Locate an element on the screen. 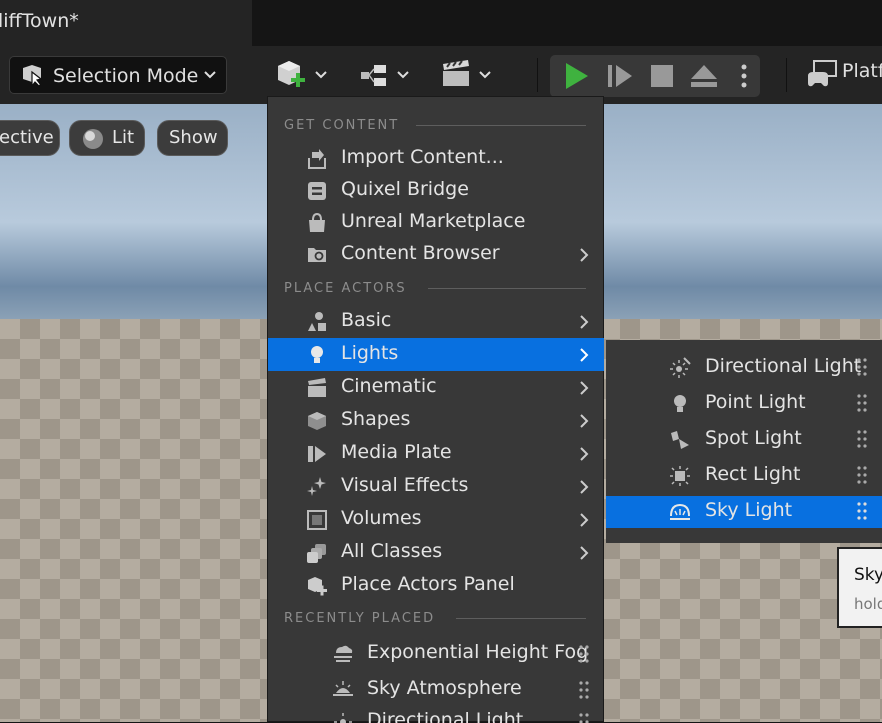  spot-light-icon is located at coordinates (680, 440).